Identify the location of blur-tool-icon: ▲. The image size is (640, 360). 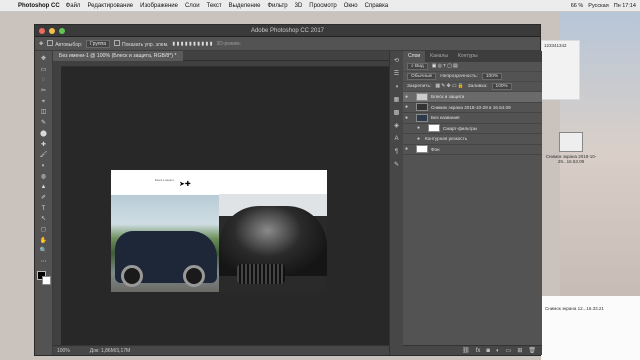
(44, 187).